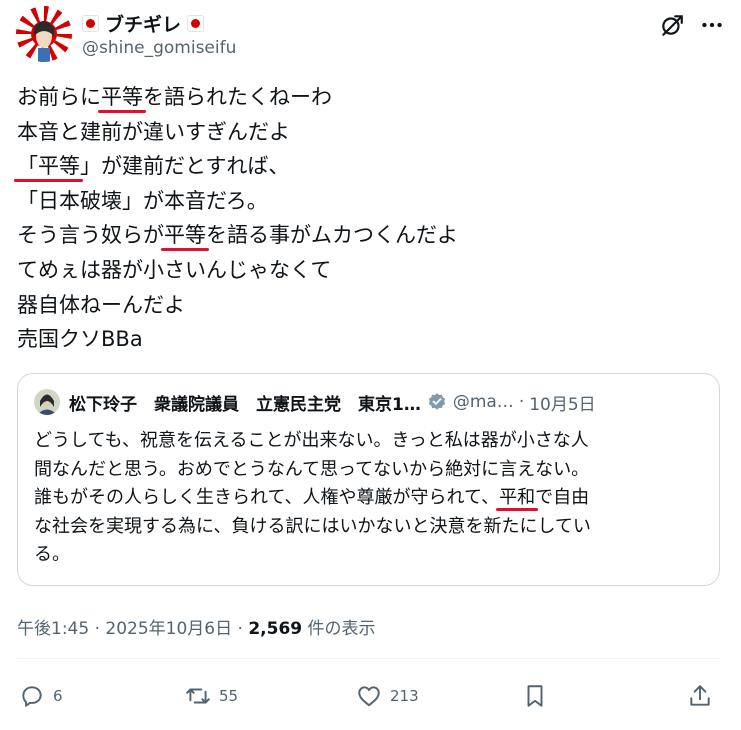 This screenshot has height=730, width=741. I want to click on bookmark-icon, so click(535, 696).